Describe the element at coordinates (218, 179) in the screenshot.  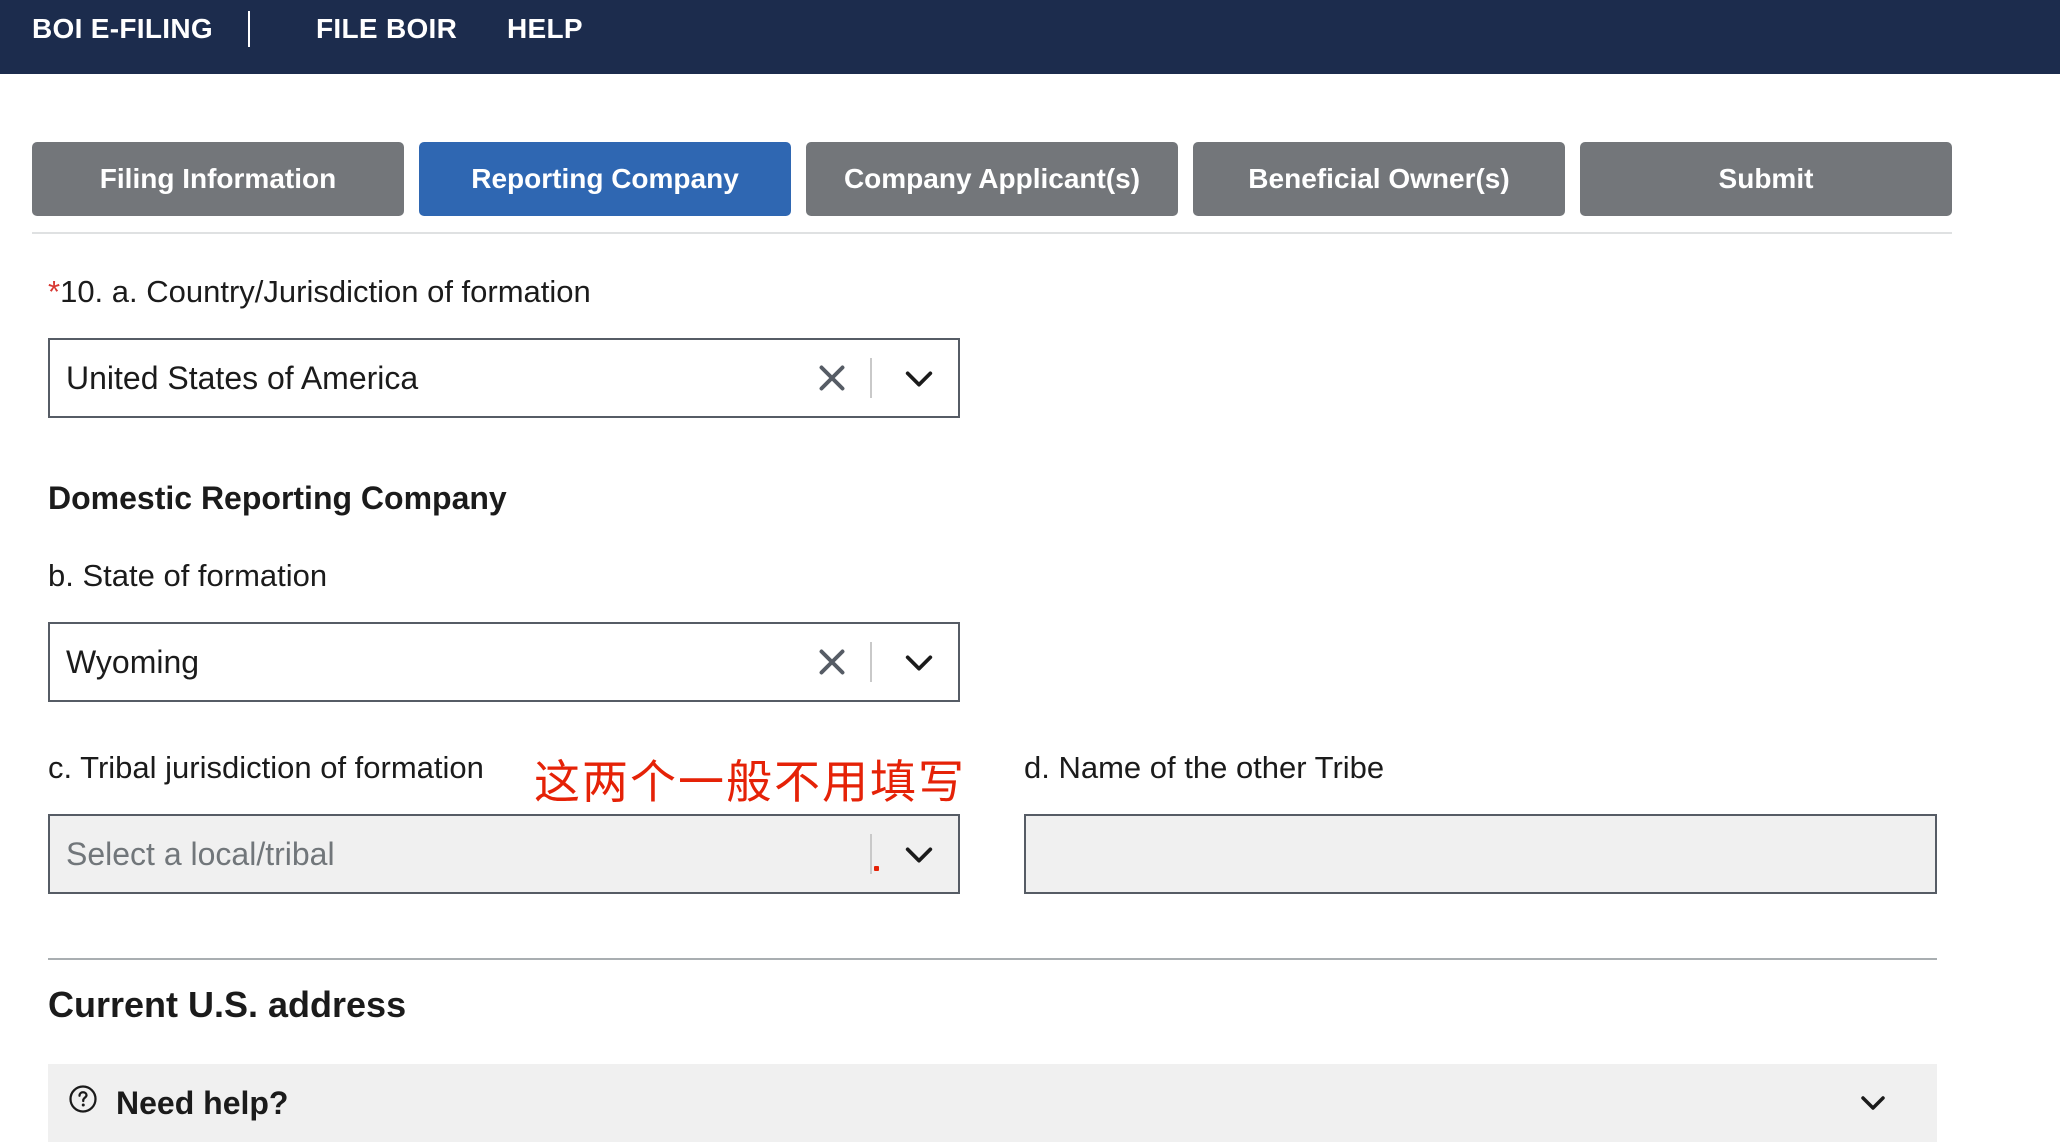
I see `tab-filing-information: Filing Information` at that location.